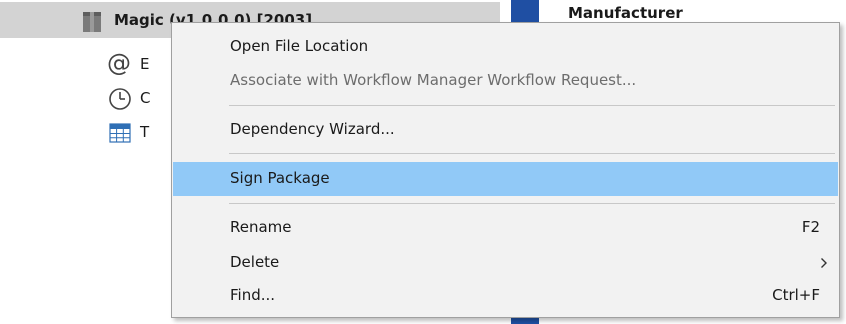 The height and width of the screenshot is (324, 846). What do you see at coordinates (810, 227) in the screenshot?
I see `menu-item-shortcut: F2` at bounding box center [810, 227].